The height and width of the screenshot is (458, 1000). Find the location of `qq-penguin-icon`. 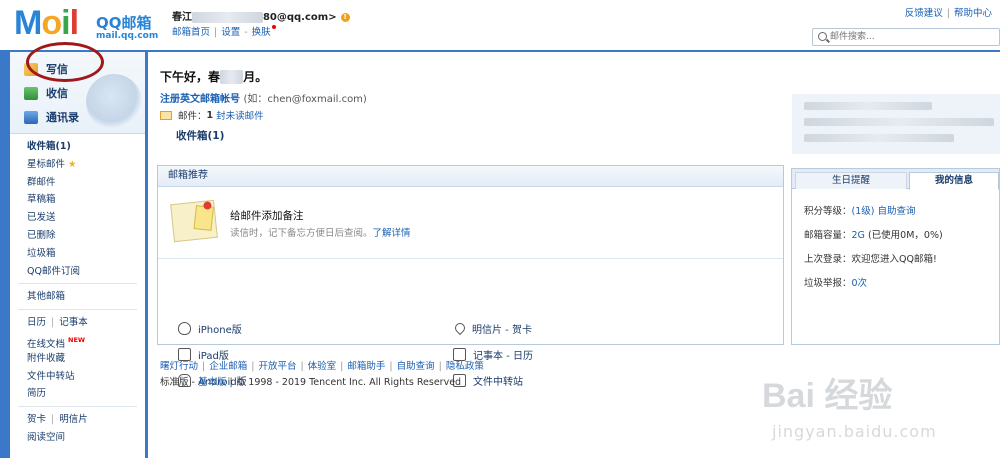

qq-penguin-icon is located at coordinates (114, 102).